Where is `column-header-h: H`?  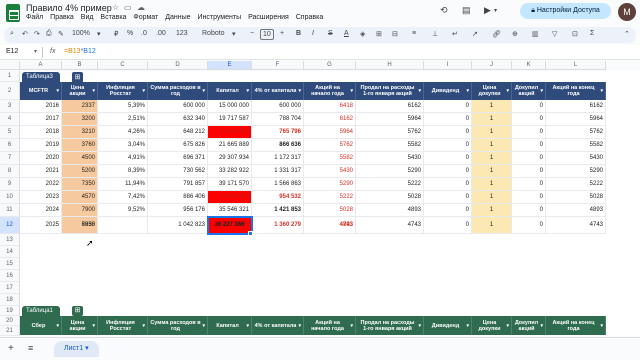
column-header-h: H is located at coordinates (390, 65).